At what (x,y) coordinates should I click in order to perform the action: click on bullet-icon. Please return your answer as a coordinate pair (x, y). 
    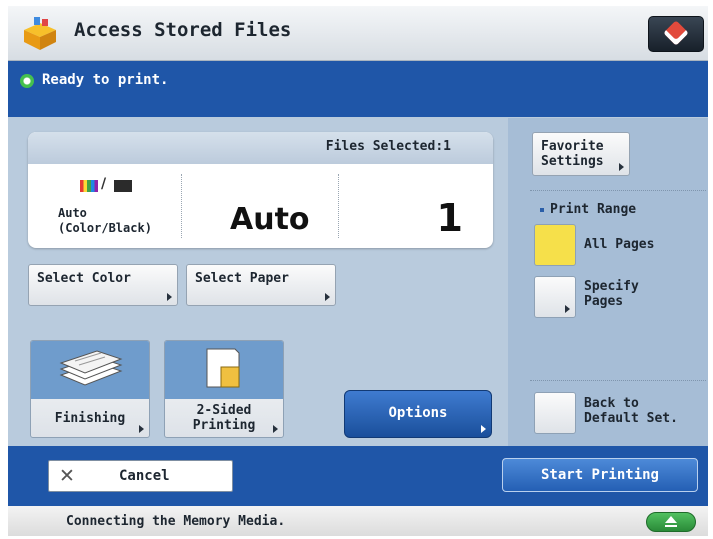
    Looking at the image, I should click on (542, 210).